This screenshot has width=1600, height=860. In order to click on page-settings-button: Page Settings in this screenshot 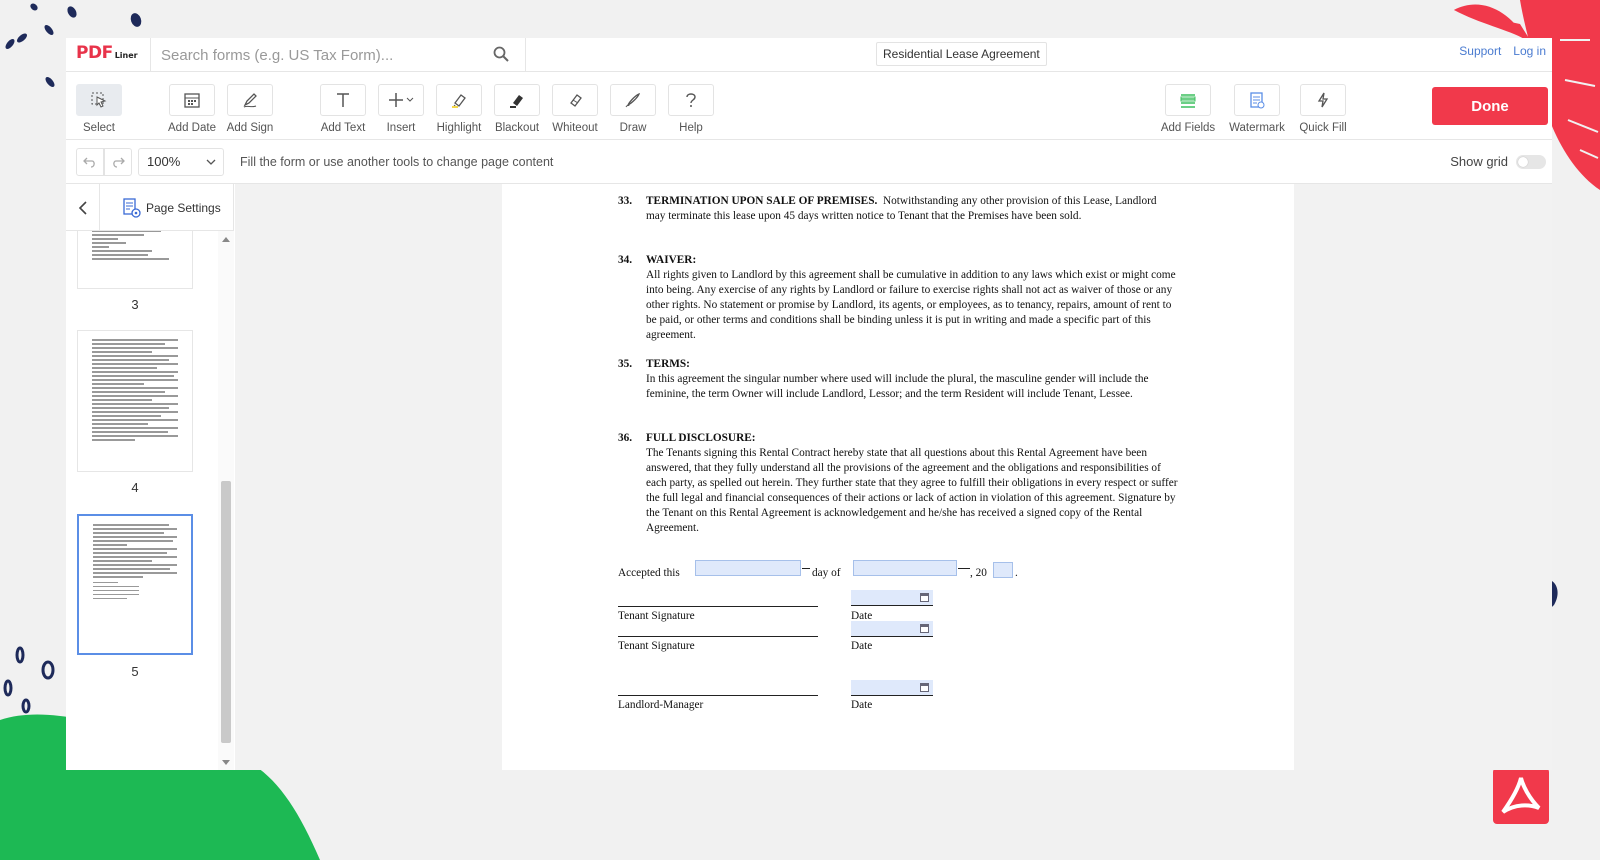, I will do `click(171, 208)`.